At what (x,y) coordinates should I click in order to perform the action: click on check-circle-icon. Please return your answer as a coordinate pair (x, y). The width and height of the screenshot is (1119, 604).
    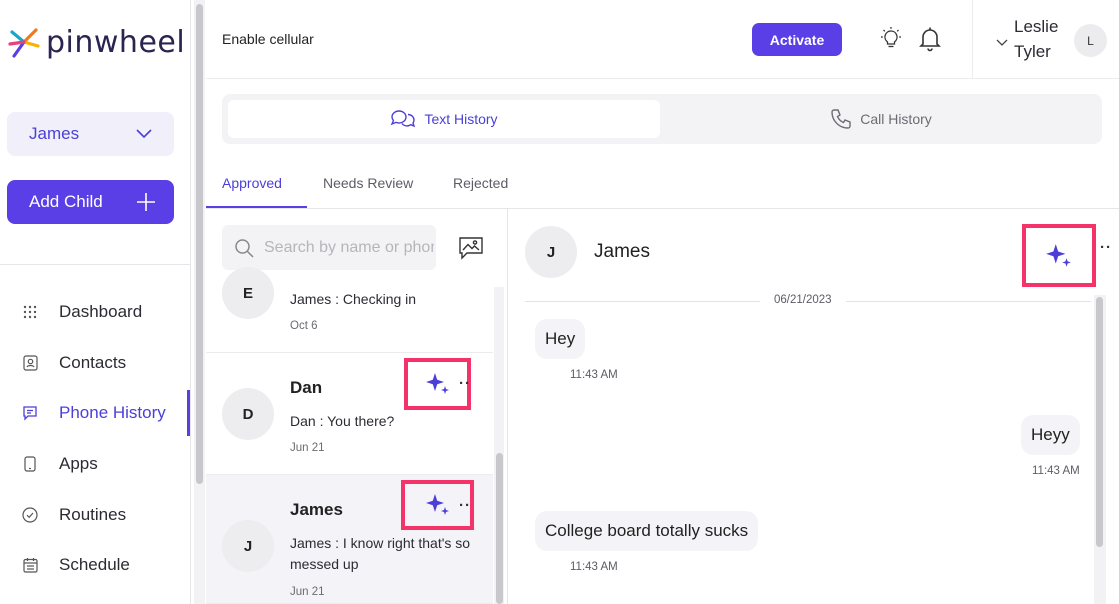
    Looking at the image, I should click on (30, 515).